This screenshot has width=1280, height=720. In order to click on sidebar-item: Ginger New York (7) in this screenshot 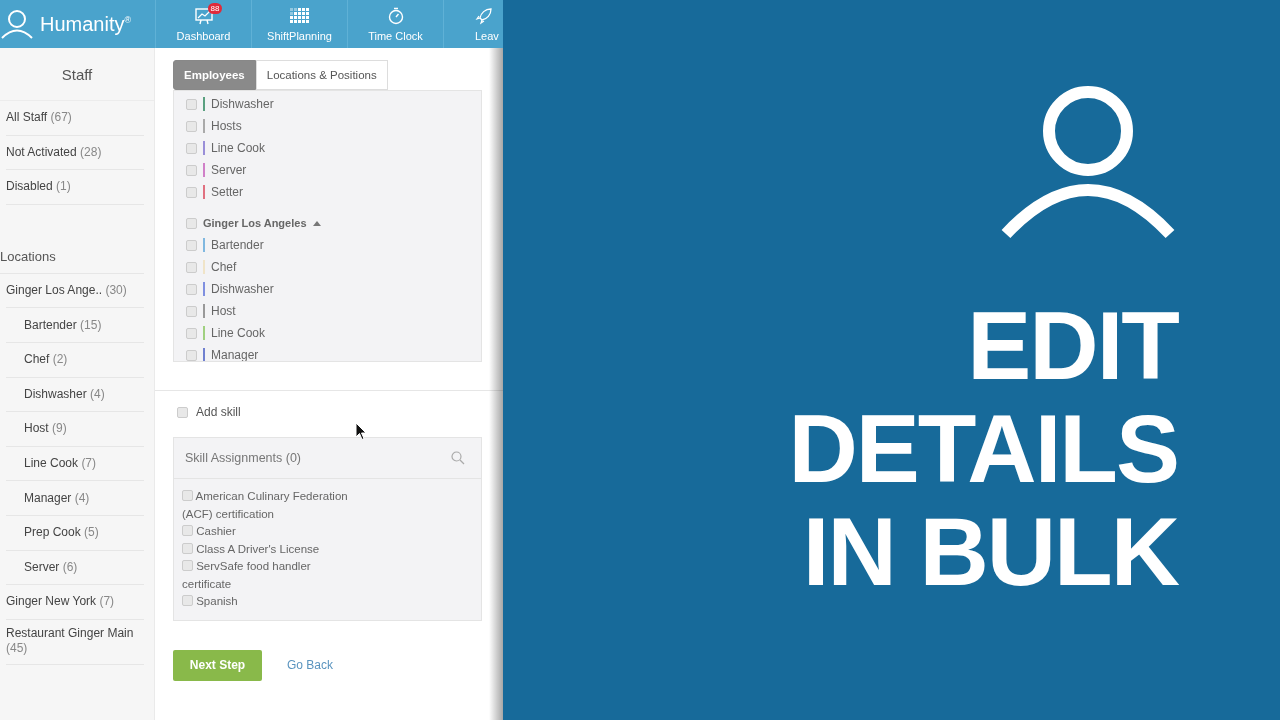, I will do `click(60, 602)`.